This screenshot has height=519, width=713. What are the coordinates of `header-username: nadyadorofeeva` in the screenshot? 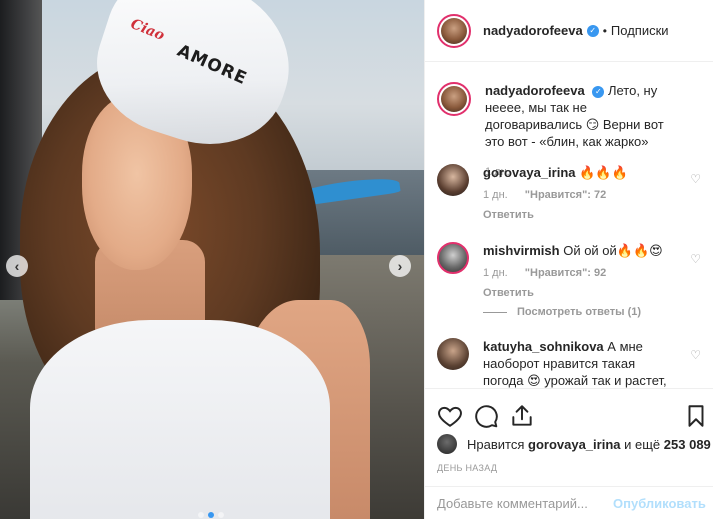 It's located at (533, 30).